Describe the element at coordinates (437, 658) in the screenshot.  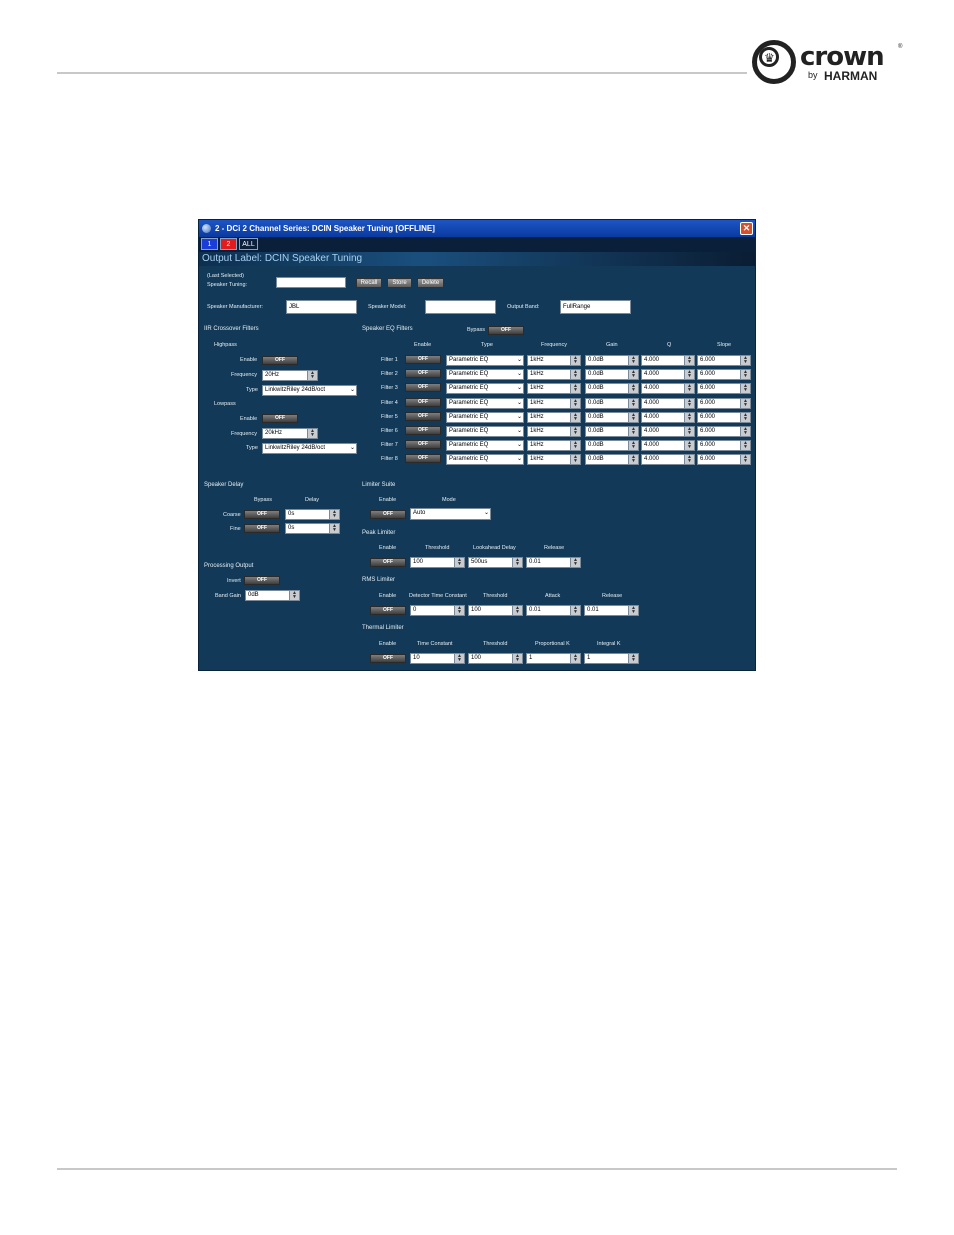
I see `thermal-time-constant-input: 10 ▲ ▼` at that location.